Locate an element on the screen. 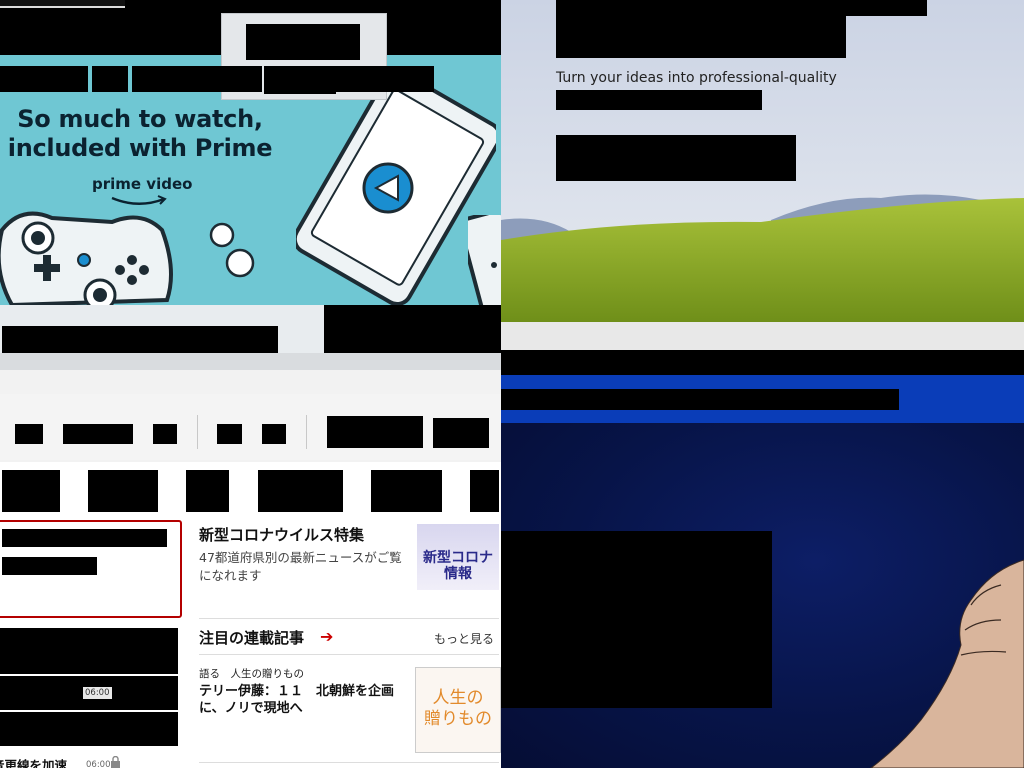 Image resolution: width=1024 pixels, height=768 pixels. popcorn-icon is located at coordinates (232, 250).